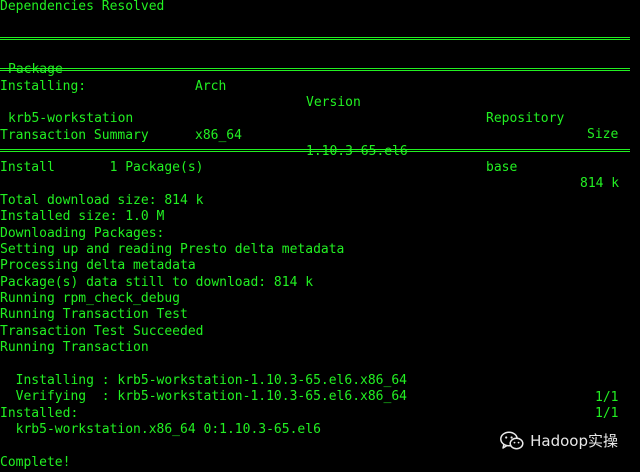  I want to click on cell-package: krb5-workstation, so click(71, 119).